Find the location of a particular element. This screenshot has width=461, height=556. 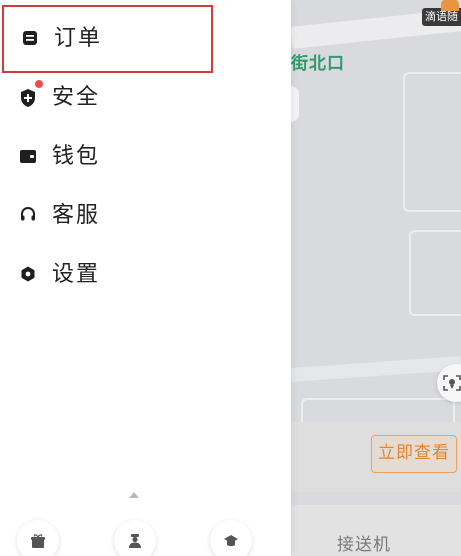

locate-button is located at coordinates (449, 383).